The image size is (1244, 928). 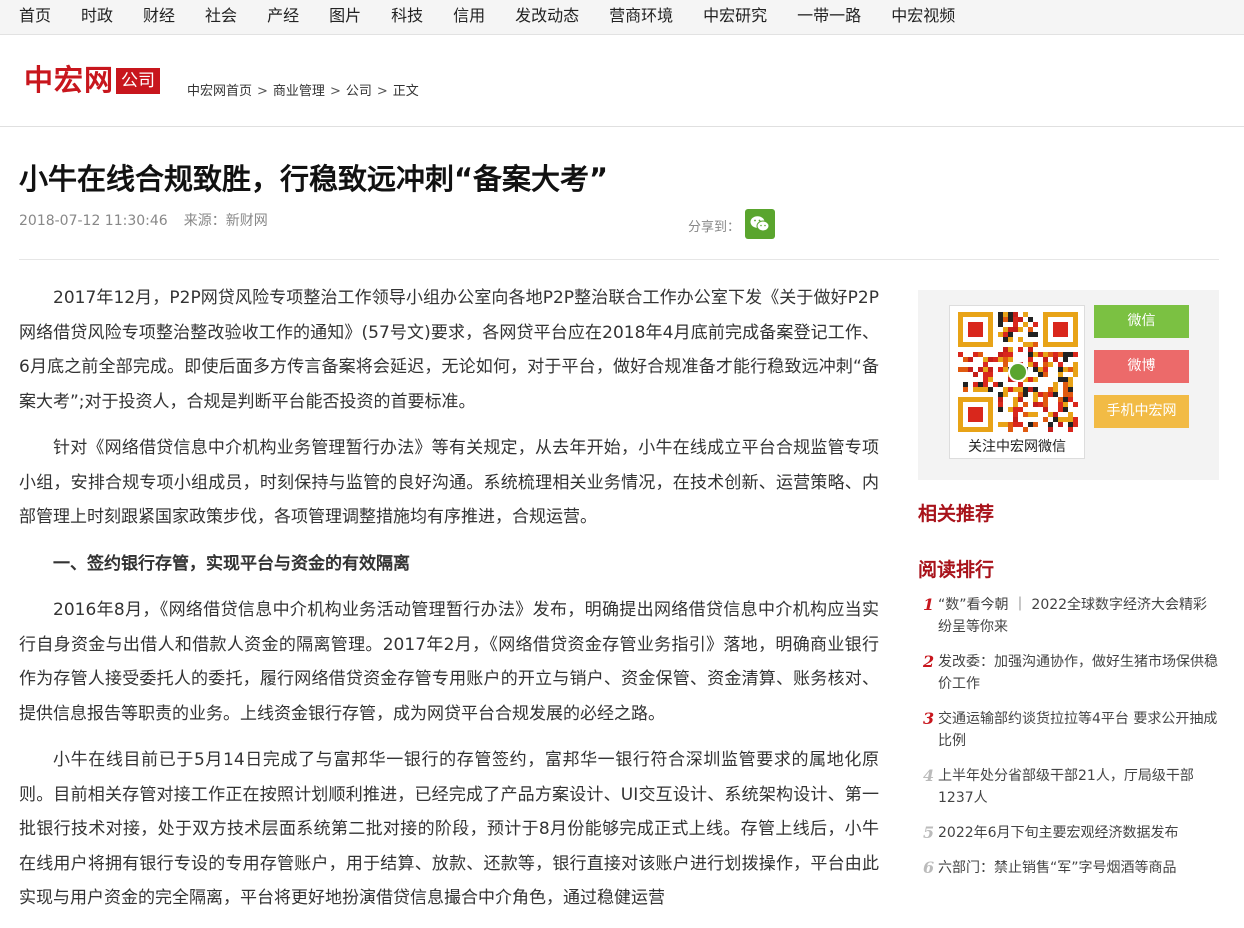 What do you see at coordinates (69, 80) in the screenshot?
I see `site-logo: 中宏网` at bounding box center [69, 80].